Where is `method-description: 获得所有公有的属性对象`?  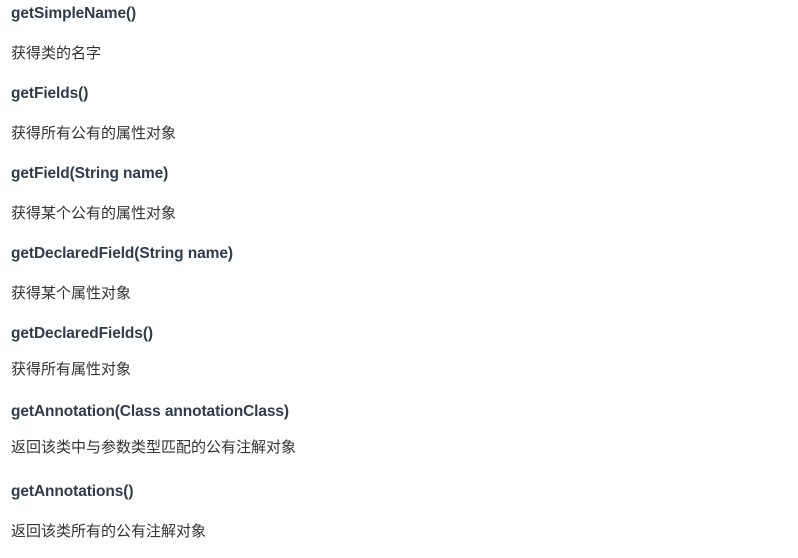
method-description: 获得所有公有的属性对象 is located at coordinates (94, 133).